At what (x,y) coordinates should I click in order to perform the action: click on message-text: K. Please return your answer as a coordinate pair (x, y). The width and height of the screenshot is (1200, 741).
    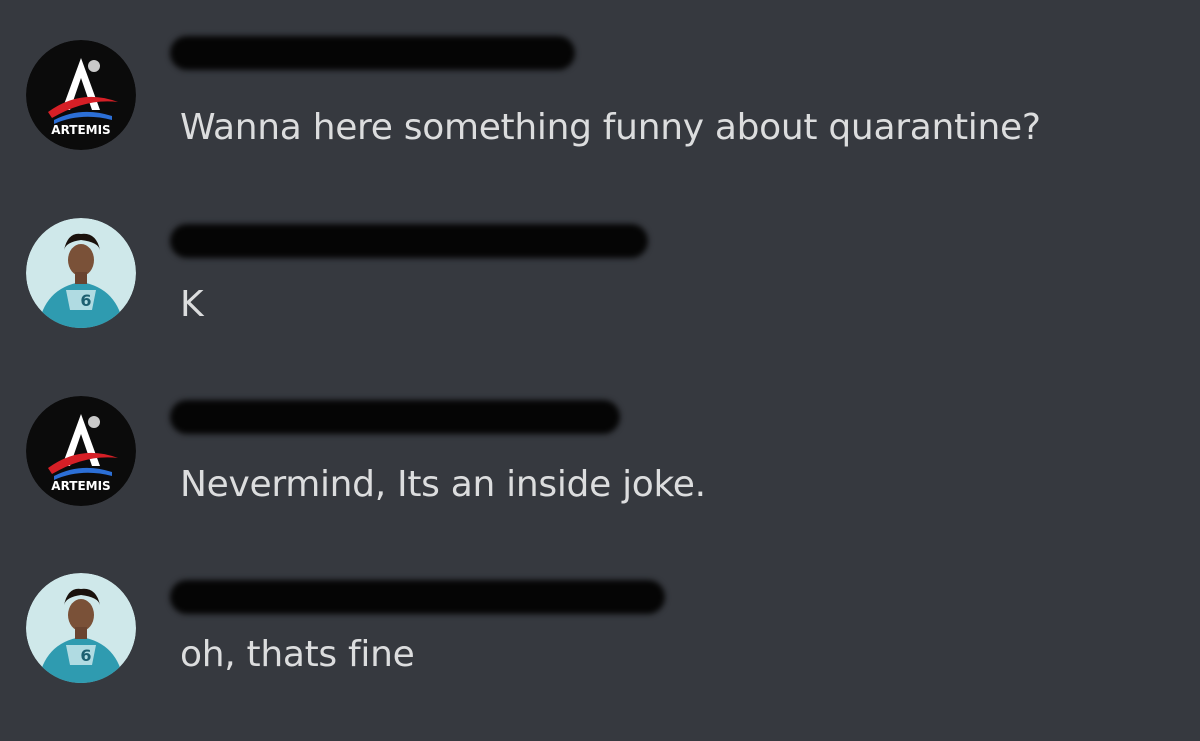
    Looking at the image, I should click on (192, 304).